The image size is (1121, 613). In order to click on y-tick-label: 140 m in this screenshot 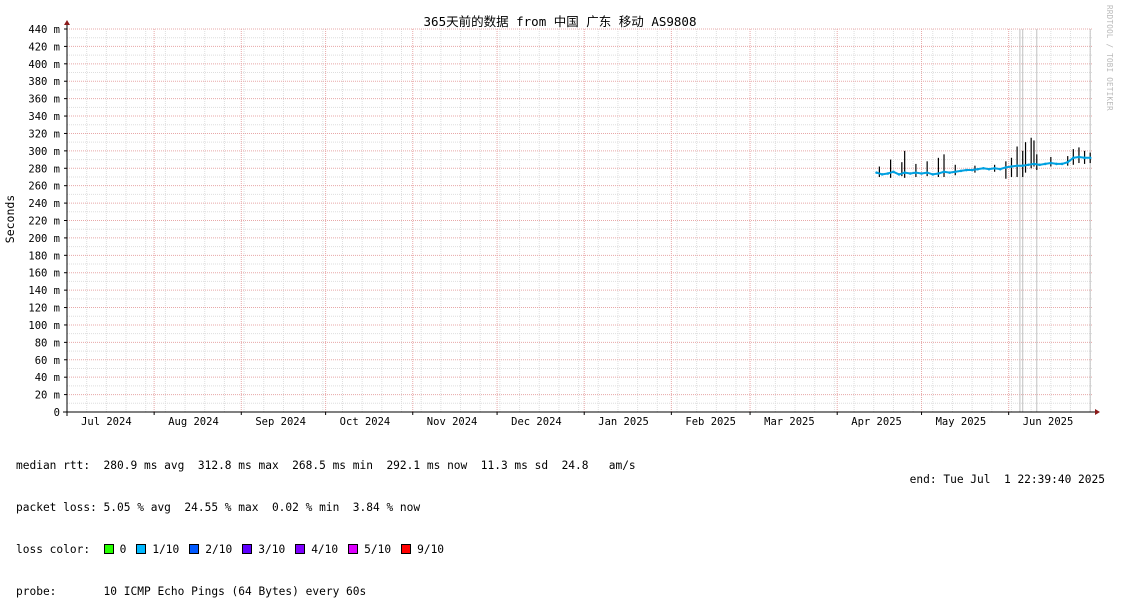, I will do `click(44, 291)`.